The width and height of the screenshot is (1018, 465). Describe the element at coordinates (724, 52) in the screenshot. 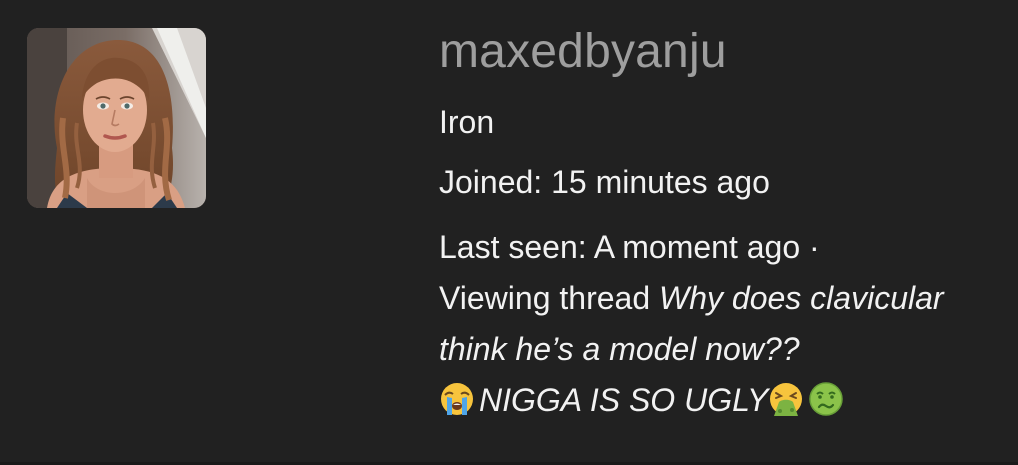

I see `username: maxedbyanju` at that location.